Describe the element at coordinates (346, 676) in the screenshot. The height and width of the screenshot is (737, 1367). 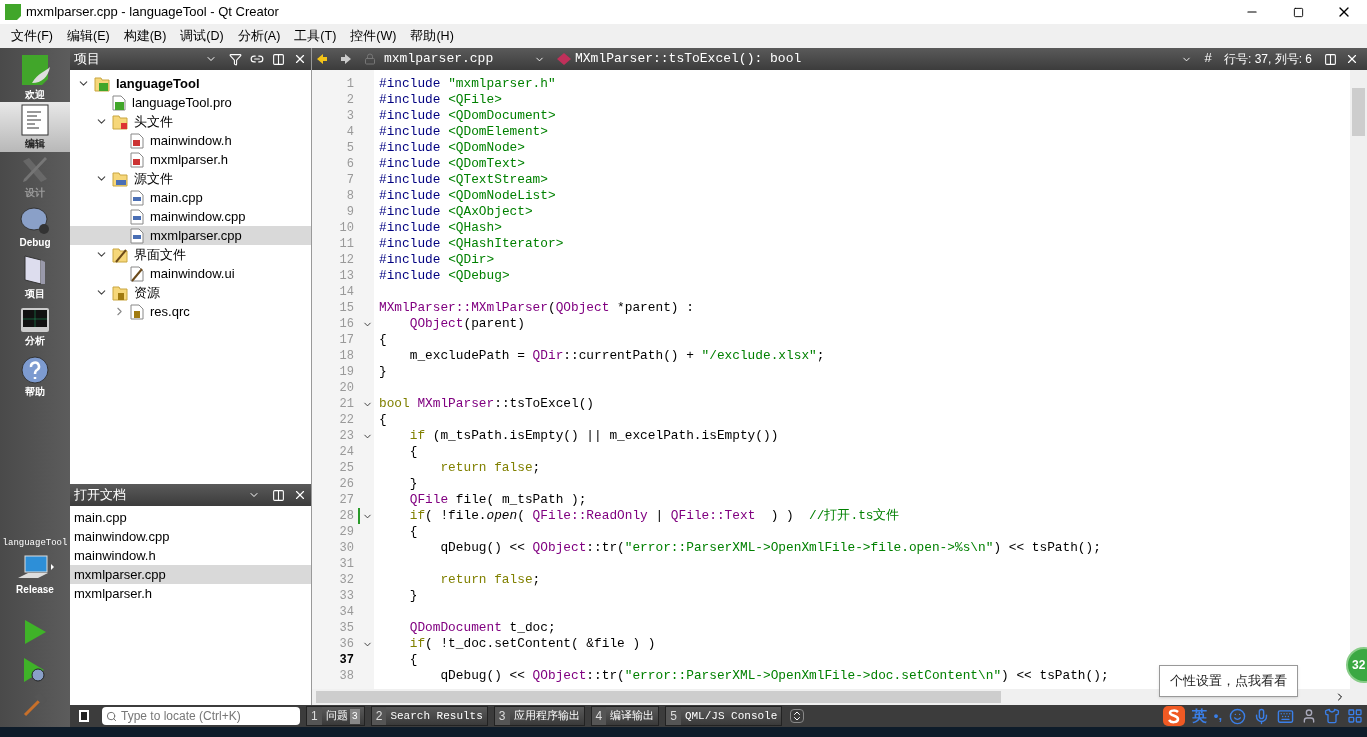
I see `line-number: 38` at that location.